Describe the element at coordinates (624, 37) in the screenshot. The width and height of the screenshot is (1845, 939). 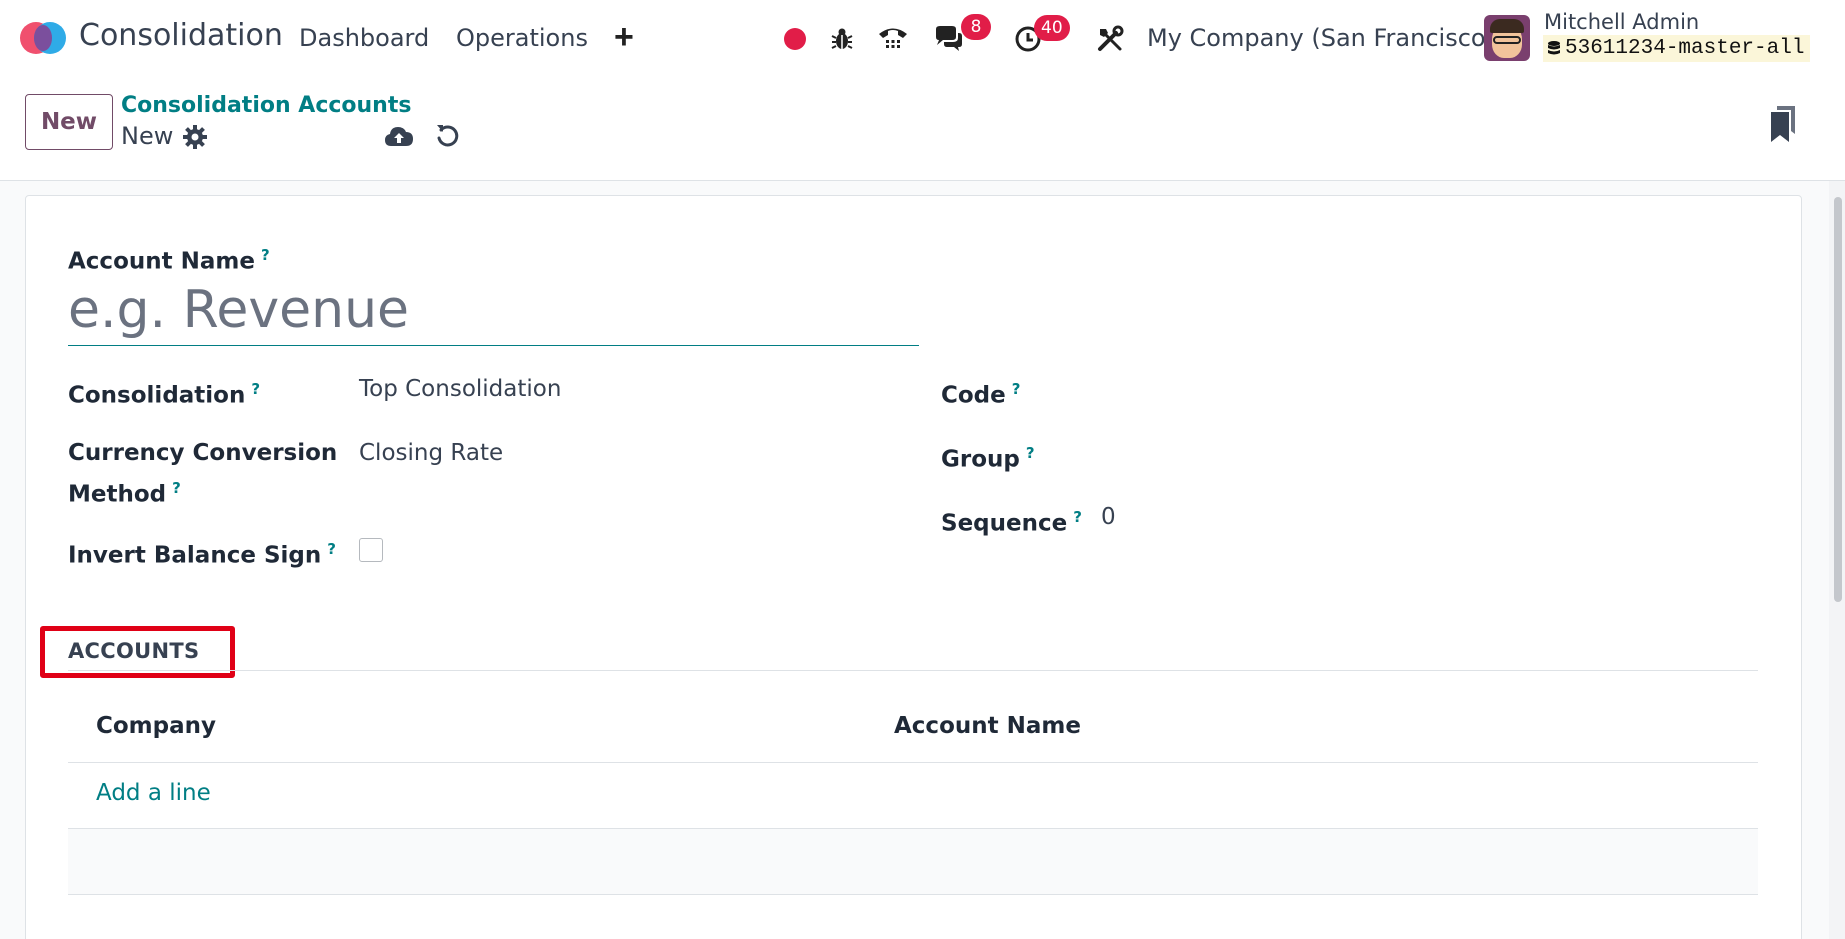
I see `plus-icon: +` at that location.